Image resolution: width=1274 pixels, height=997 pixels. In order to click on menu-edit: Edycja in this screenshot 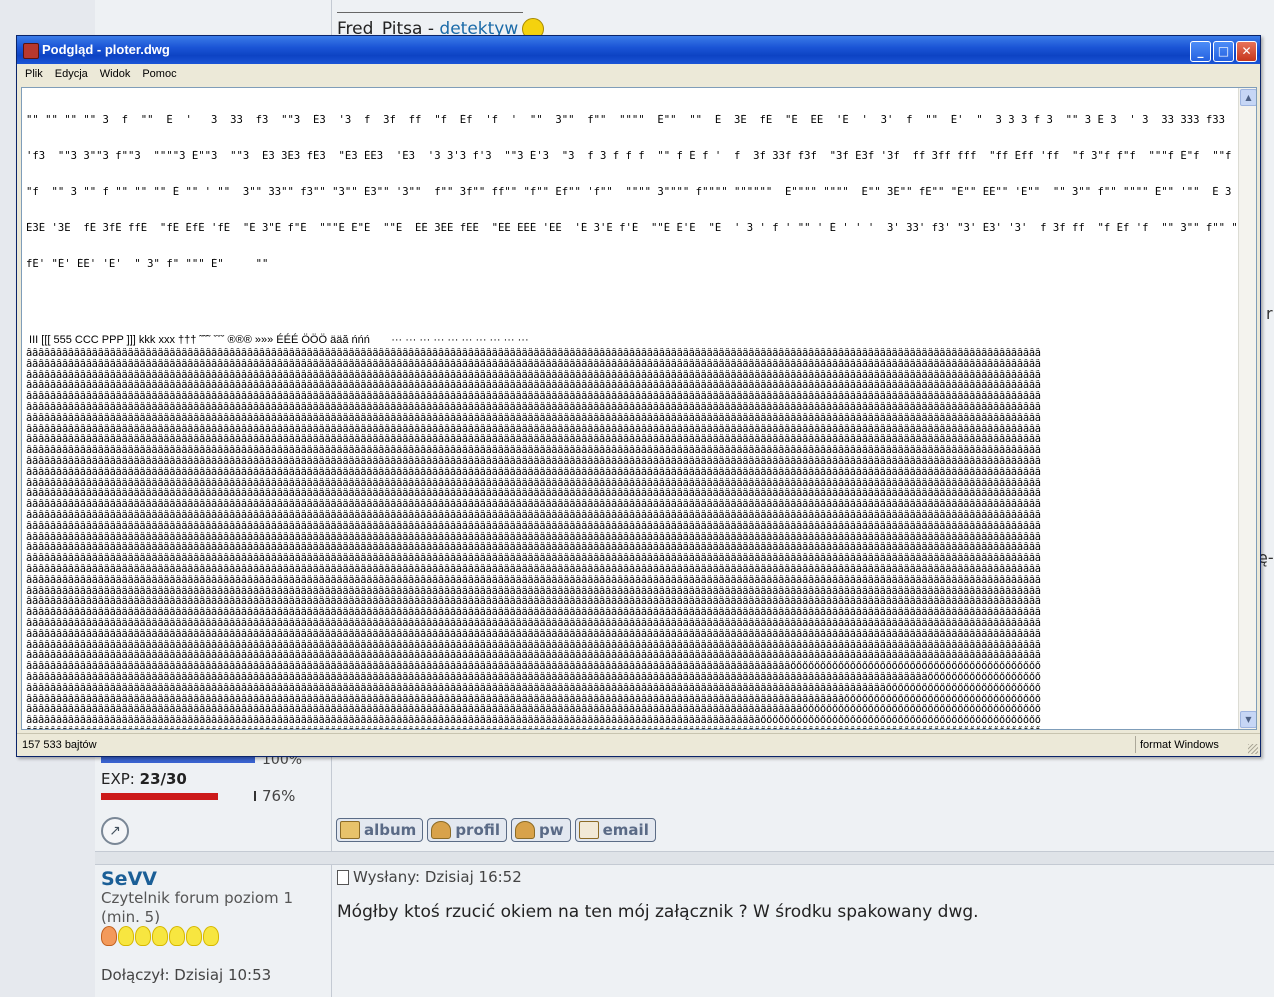, I will do `click(71, 74)`.